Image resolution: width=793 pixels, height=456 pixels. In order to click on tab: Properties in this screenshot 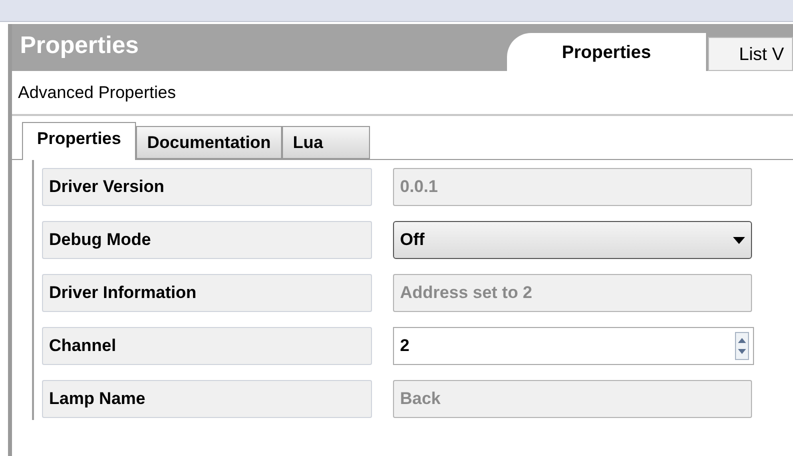, I will do `click(79, 141)`.